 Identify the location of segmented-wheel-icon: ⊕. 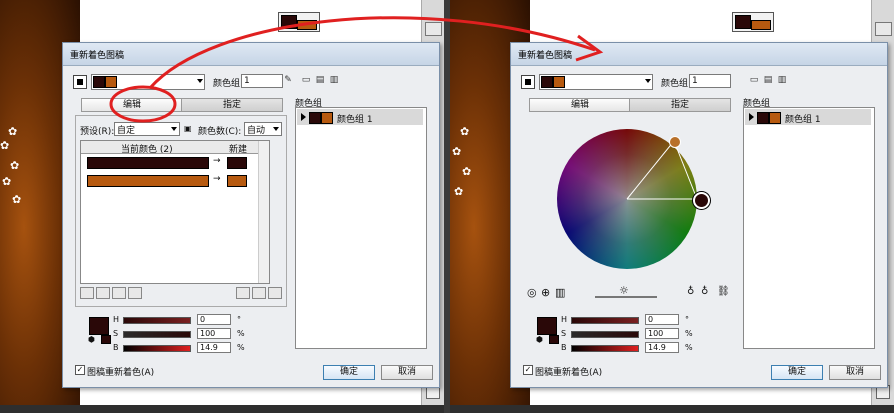
(545, 292).